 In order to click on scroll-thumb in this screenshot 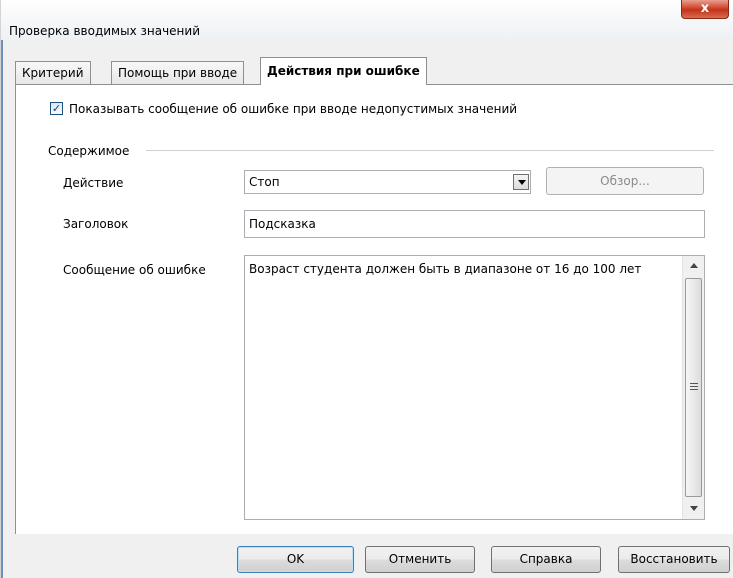, I will do `click(693, 387)`.